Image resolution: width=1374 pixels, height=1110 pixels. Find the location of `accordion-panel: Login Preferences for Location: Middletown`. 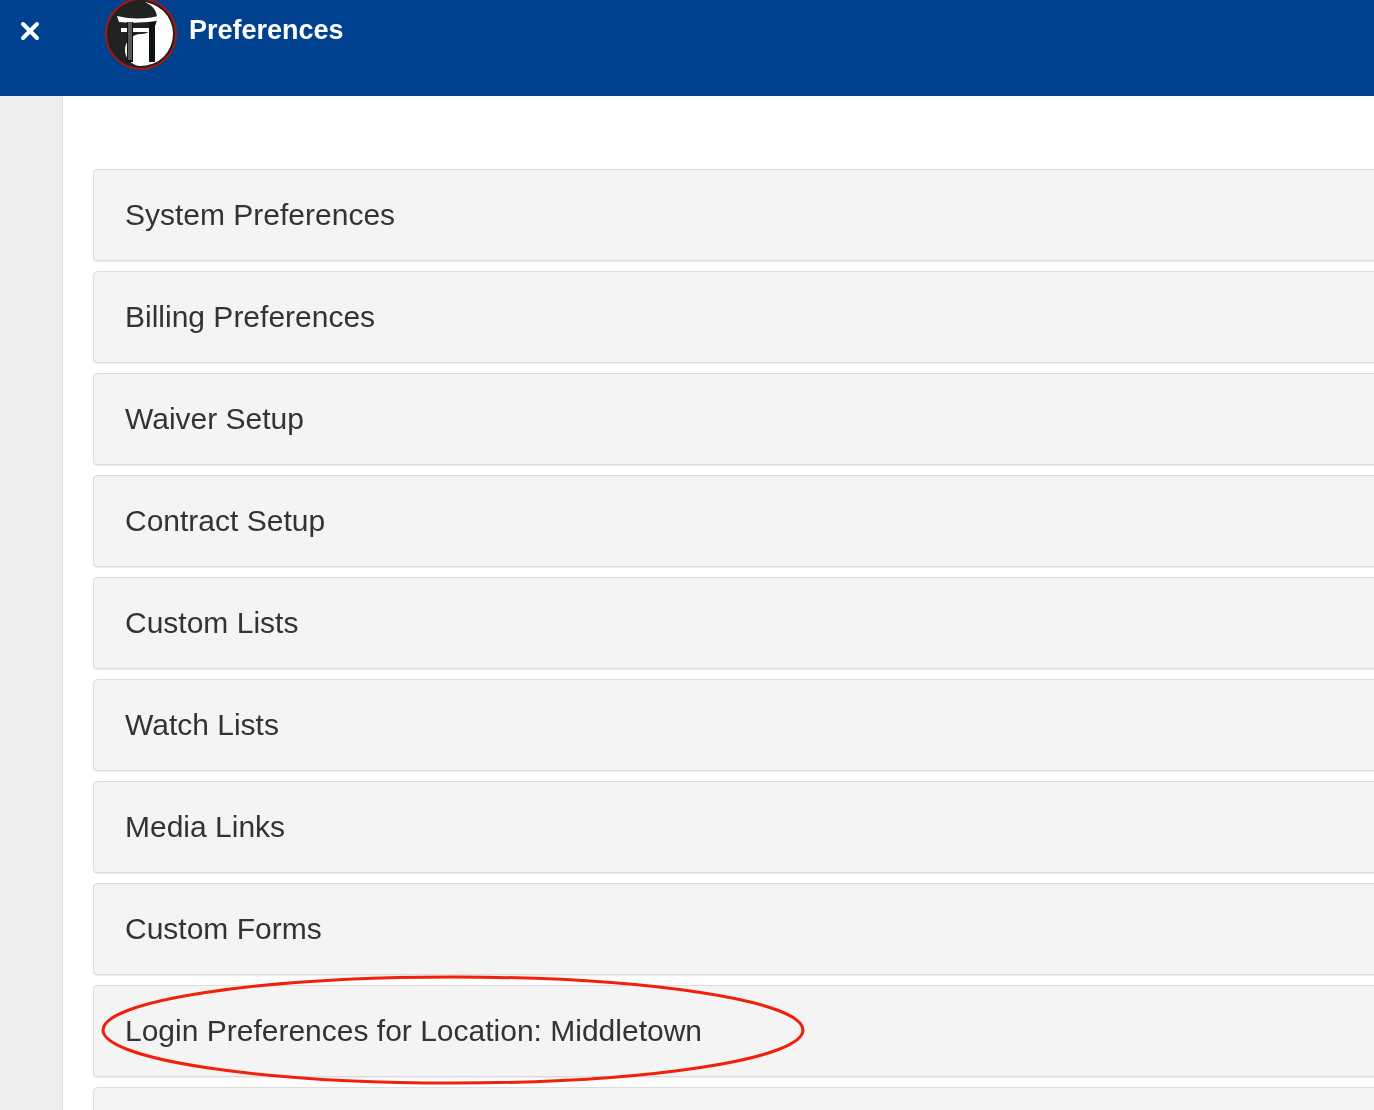

accordion-panel: Login Preferences for Location: Middletown is located at coordinates (733, 1031).